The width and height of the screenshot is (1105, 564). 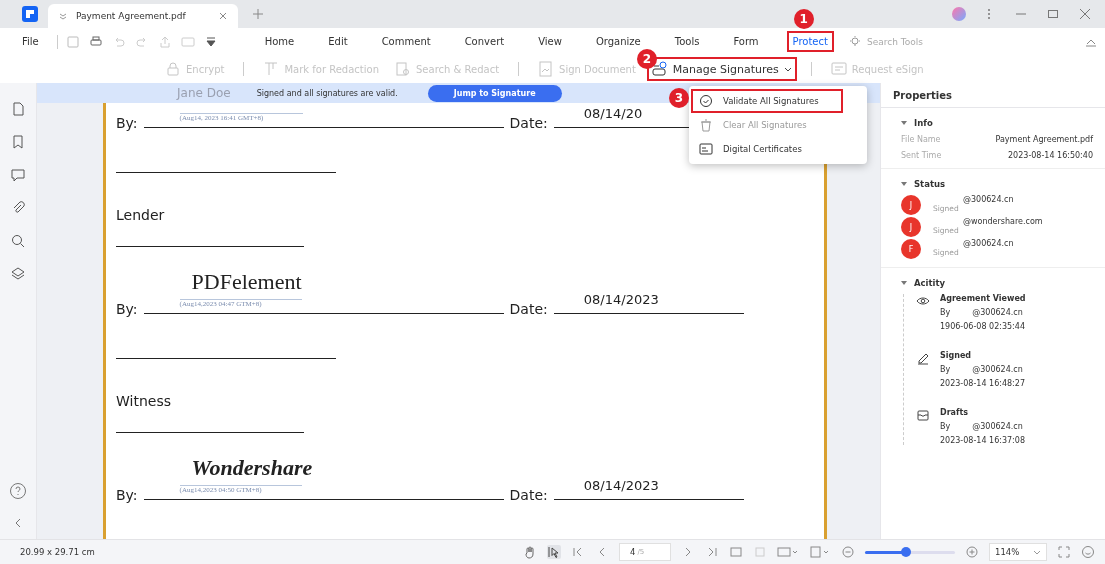 I want to click on menu-tab: Comment, so click(x=406, y=41).